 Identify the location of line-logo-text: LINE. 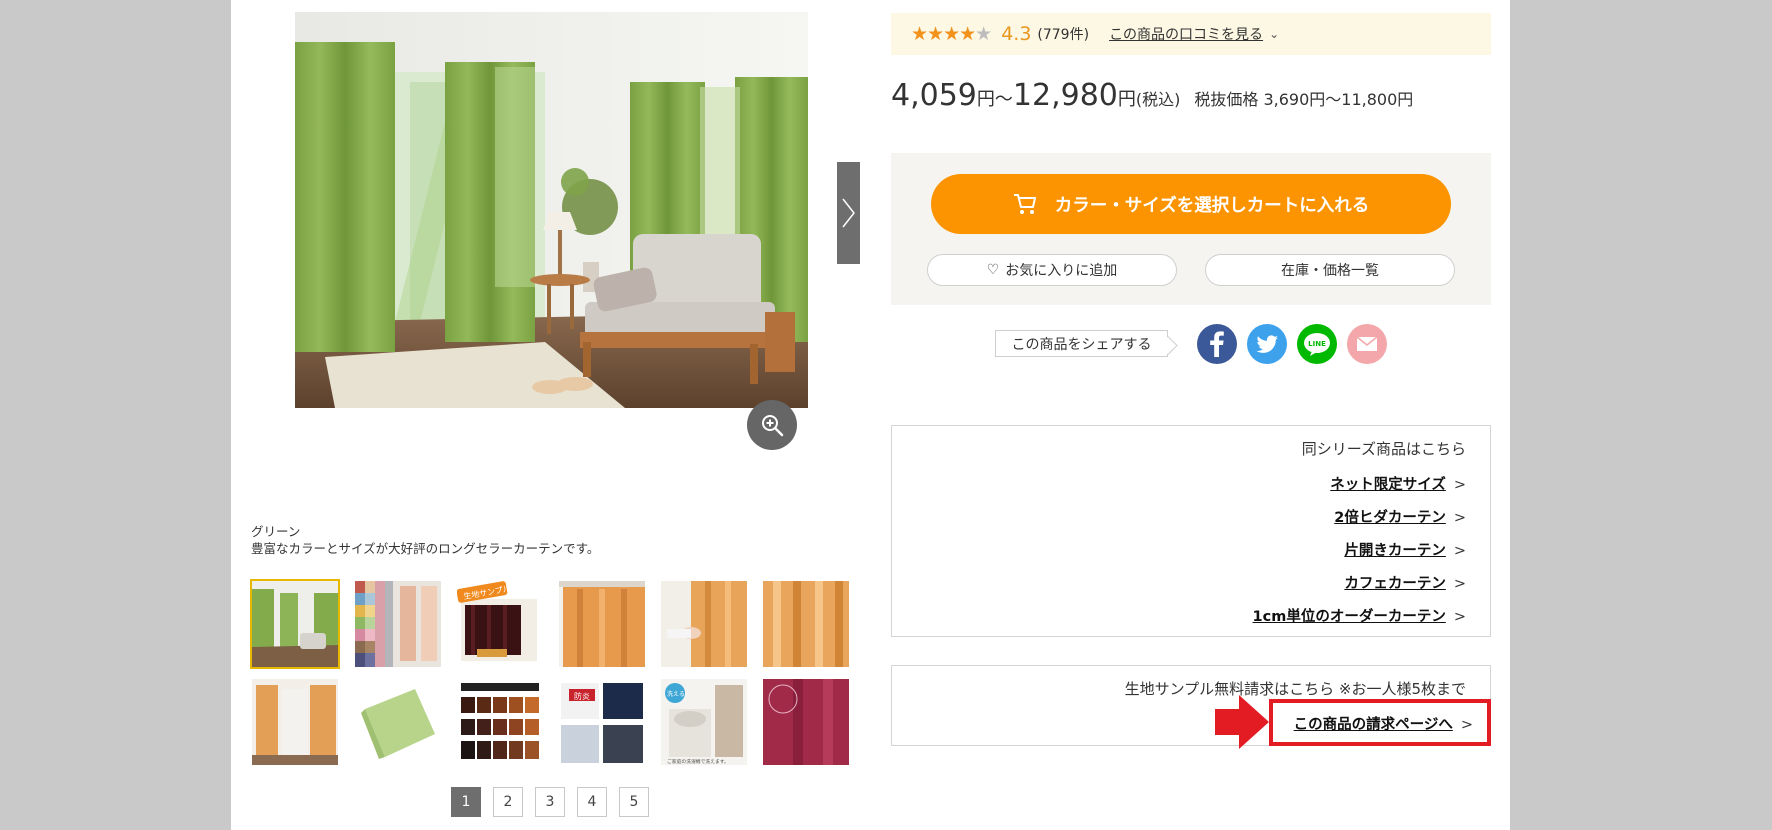
(1317, 344).